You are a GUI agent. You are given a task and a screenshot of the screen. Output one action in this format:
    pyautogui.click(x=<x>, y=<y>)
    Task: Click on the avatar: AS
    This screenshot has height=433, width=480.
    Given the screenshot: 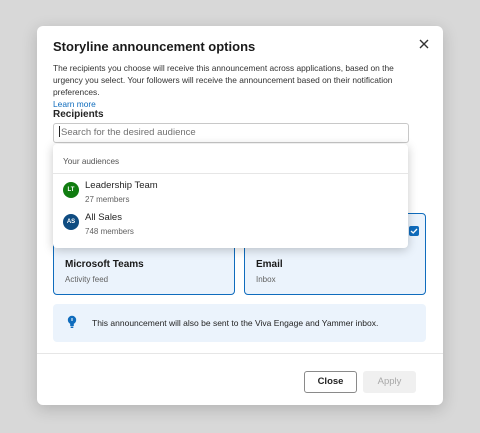 What is the action you would take?
    pyautogui.click(x=71, y=222)
    